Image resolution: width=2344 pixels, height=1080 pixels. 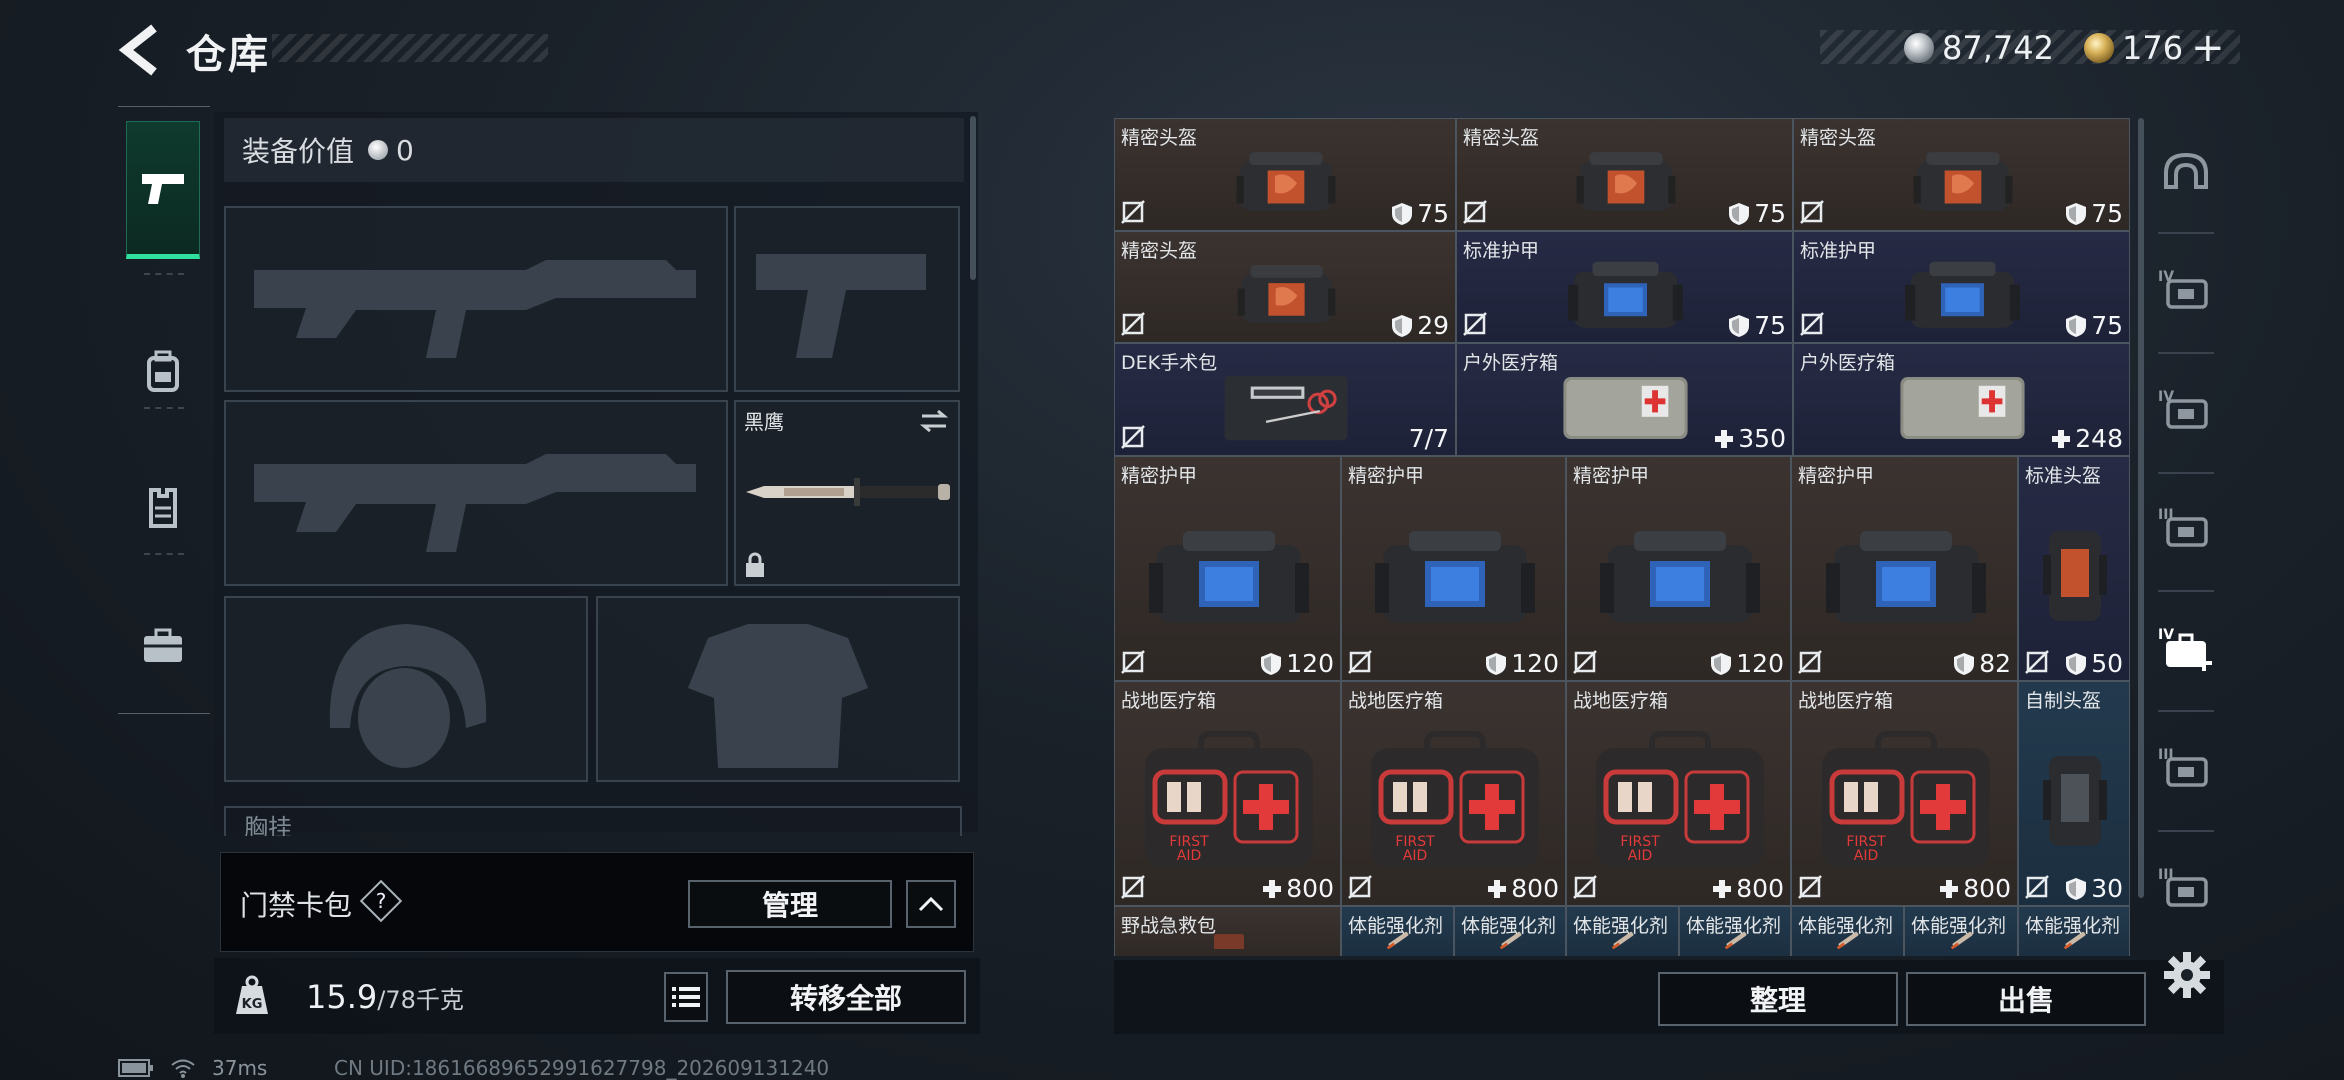 What do you see at coordinates (2074, 568) in the screenshot?
I see `inventory-item: 标准头盔 50` at bounding box center [2074, 568].